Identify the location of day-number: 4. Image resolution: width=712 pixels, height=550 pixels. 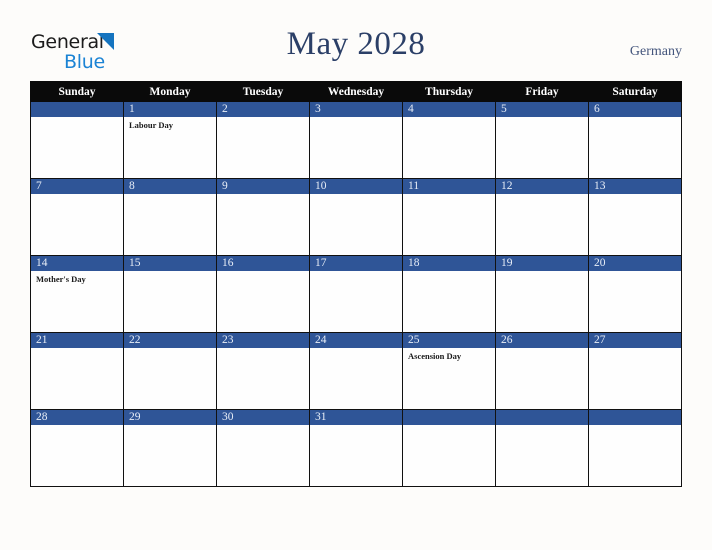
(449, 109).